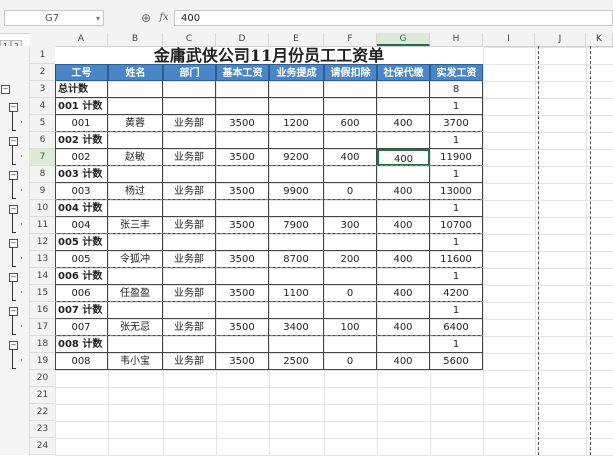  Describe the element at coordinates (42, 106) in the screenshot. I see `row-header-4: 4` at that location.